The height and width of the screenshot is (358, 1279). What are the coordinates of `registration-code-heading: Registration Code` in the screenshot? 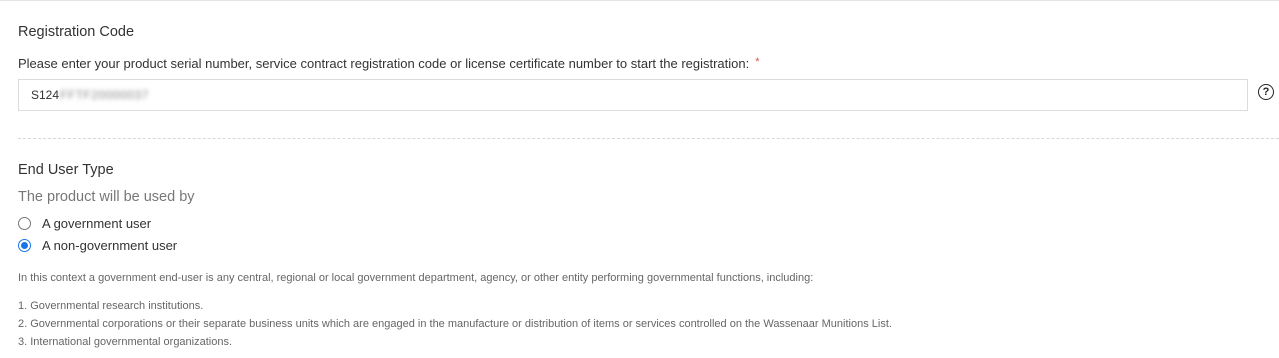 It's located at (76, 32).